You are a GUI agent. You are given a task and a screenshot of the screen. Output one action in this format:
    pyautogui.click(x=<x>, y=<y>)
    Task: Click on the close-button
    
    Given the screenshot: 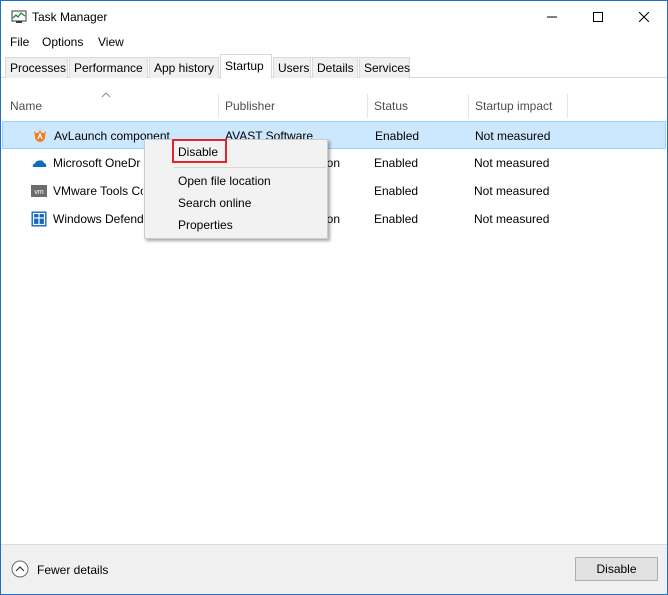 What is the action you would take?
    pyautogui.click(x=644, y=17)
    